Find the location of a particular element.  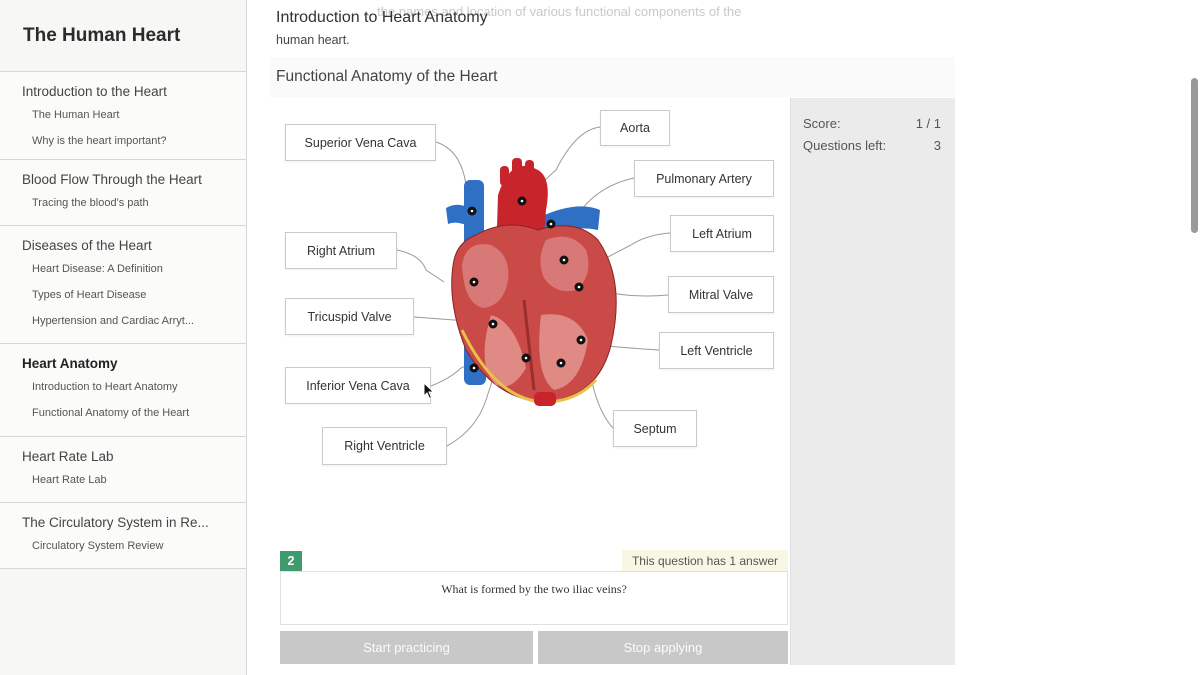

sidebar-section-heart-rate-lab: Heart Rate Lab Heart Rate Lab is located at coordinates (123, 470).